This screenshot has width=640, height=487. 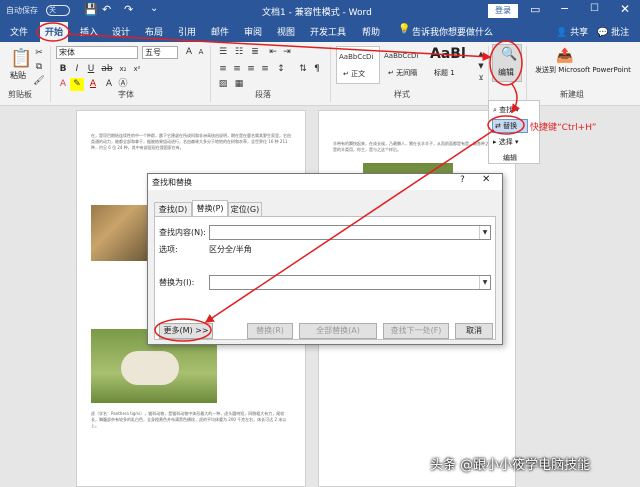 What do you see at coordinates (183, 330) in the screenshot?
I see `highlight-ellipse-more` at bounding box center [183, 330].